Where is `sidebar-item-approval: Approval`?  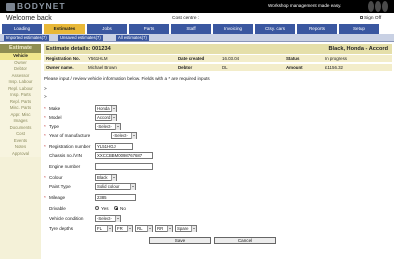 sidebar-item-approval: Approval is located at coordinates (20, 153).